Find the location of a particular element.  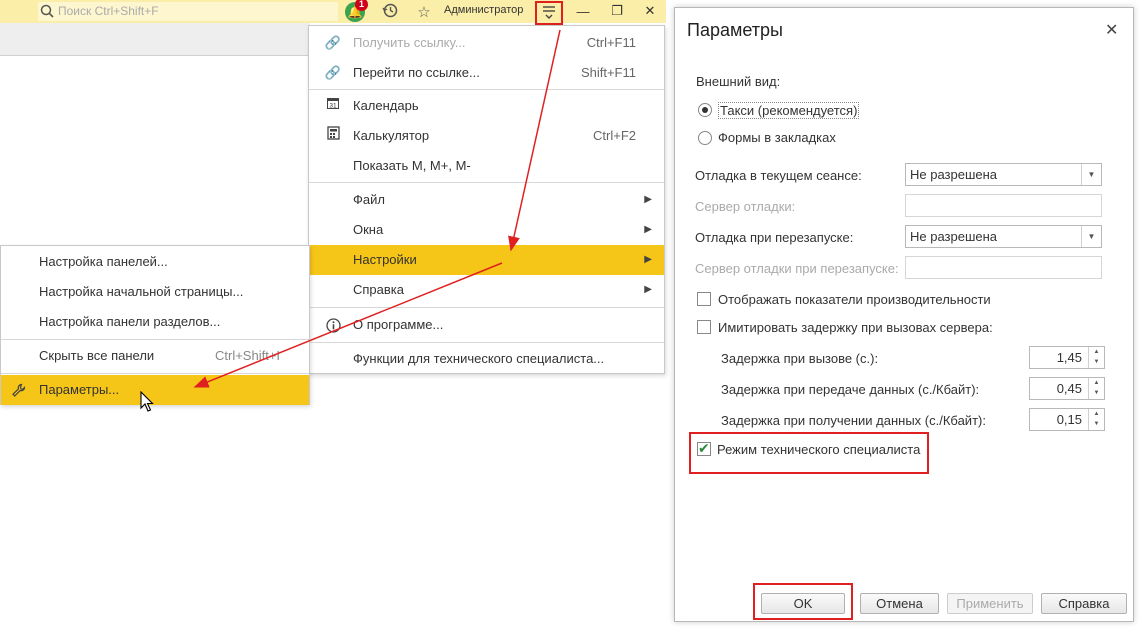

mouse-cursor-icon is located at coordinates (147, 403).